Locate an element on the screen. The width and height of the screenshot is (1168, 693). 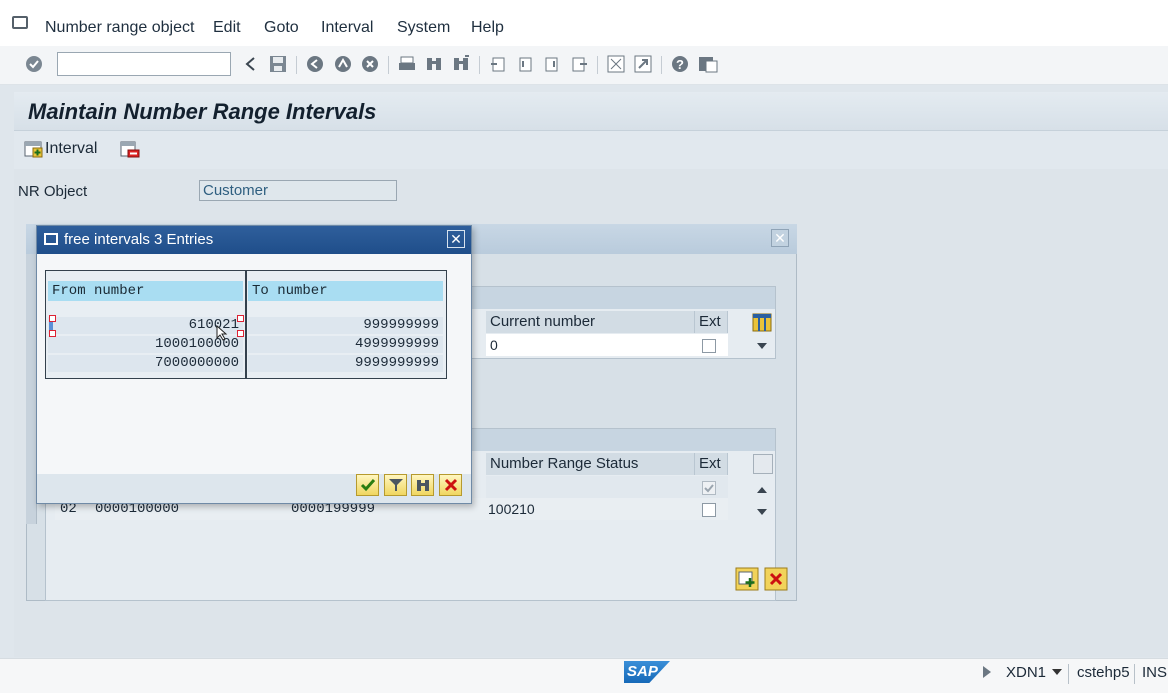
help-icon: ? is located at coordinates (680, 64).